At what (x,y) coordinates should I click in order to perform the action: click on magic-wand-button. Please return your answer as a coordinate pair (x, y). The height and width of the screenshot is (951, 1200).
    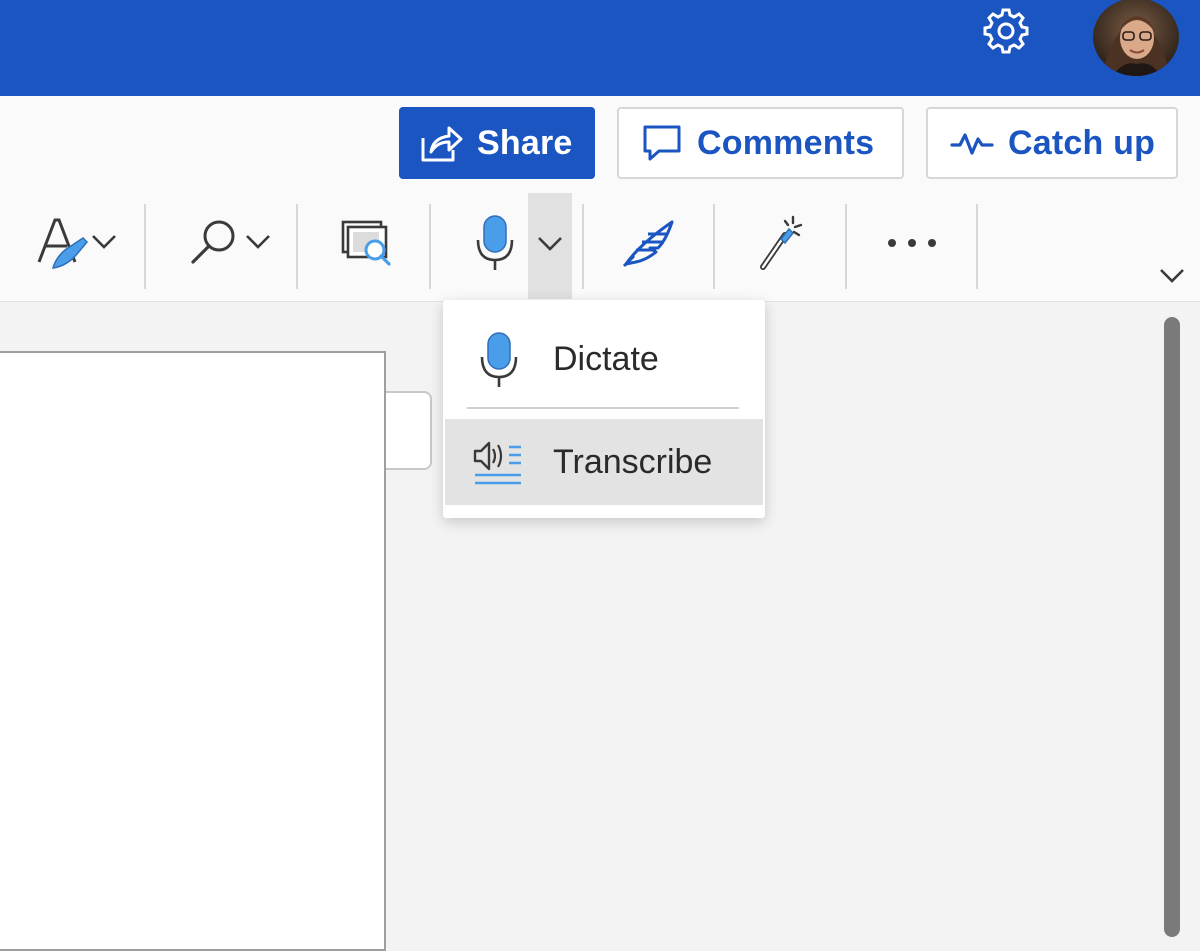
    Looking at the image, I should click on (781, 244).